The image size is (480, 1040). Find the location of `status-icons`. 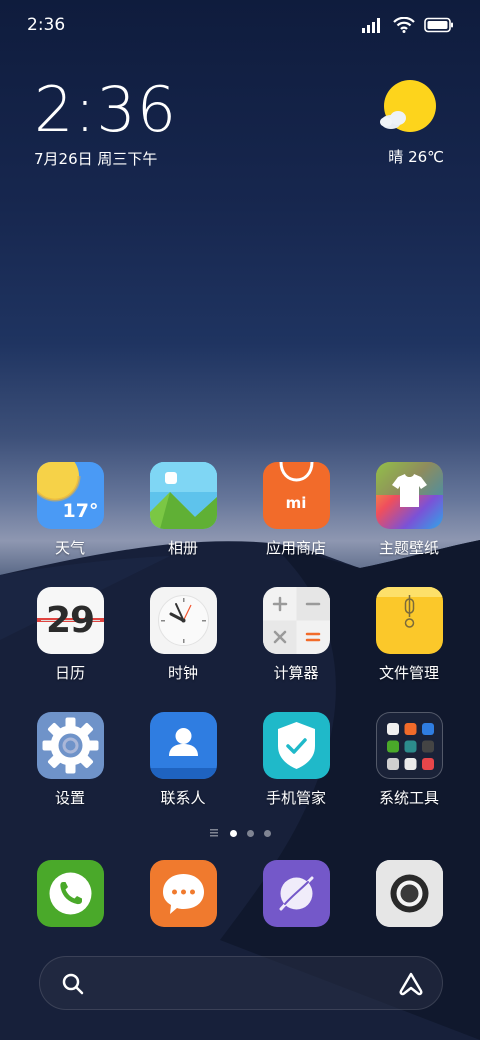

status-icons is located at coordinates (408, 25).